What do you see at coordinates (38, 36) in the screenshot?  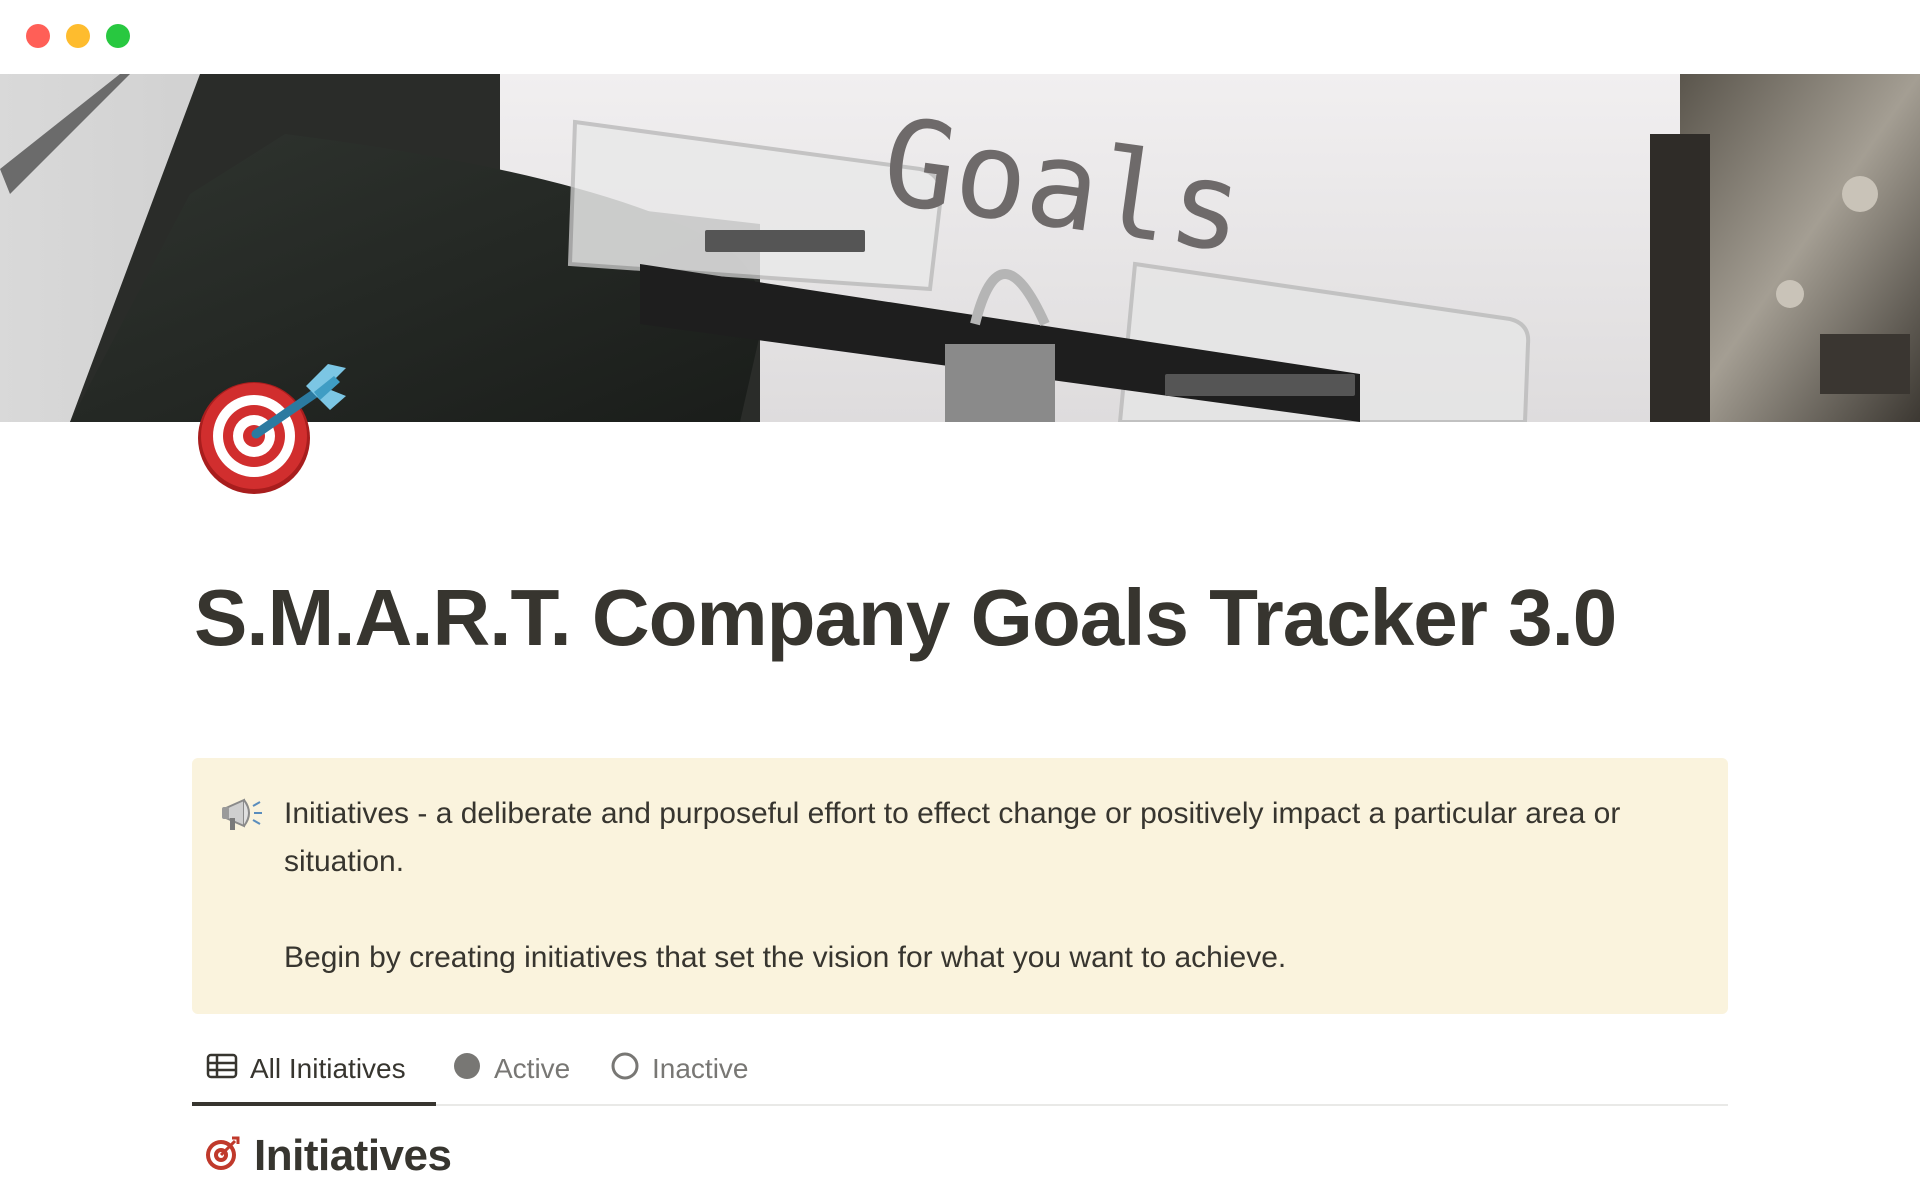 I see `close-window-button` at bounding box center [38, 36].